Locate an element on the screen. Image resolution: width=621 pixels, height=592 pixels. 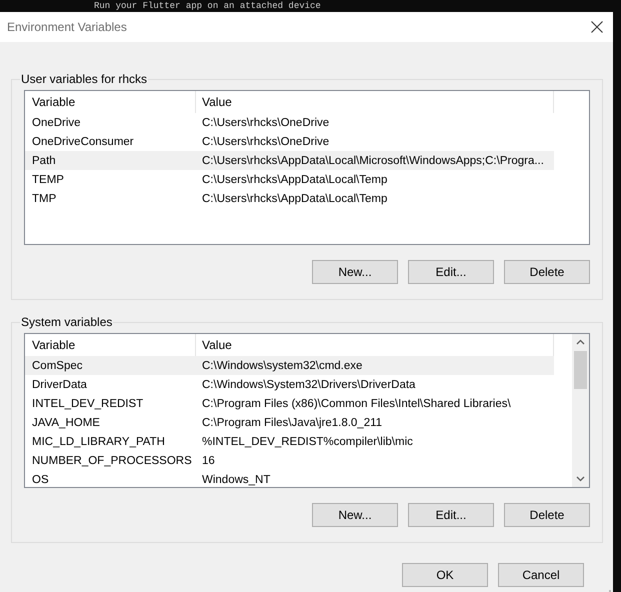
group-title: System variables is located at coordinates (67, 322).